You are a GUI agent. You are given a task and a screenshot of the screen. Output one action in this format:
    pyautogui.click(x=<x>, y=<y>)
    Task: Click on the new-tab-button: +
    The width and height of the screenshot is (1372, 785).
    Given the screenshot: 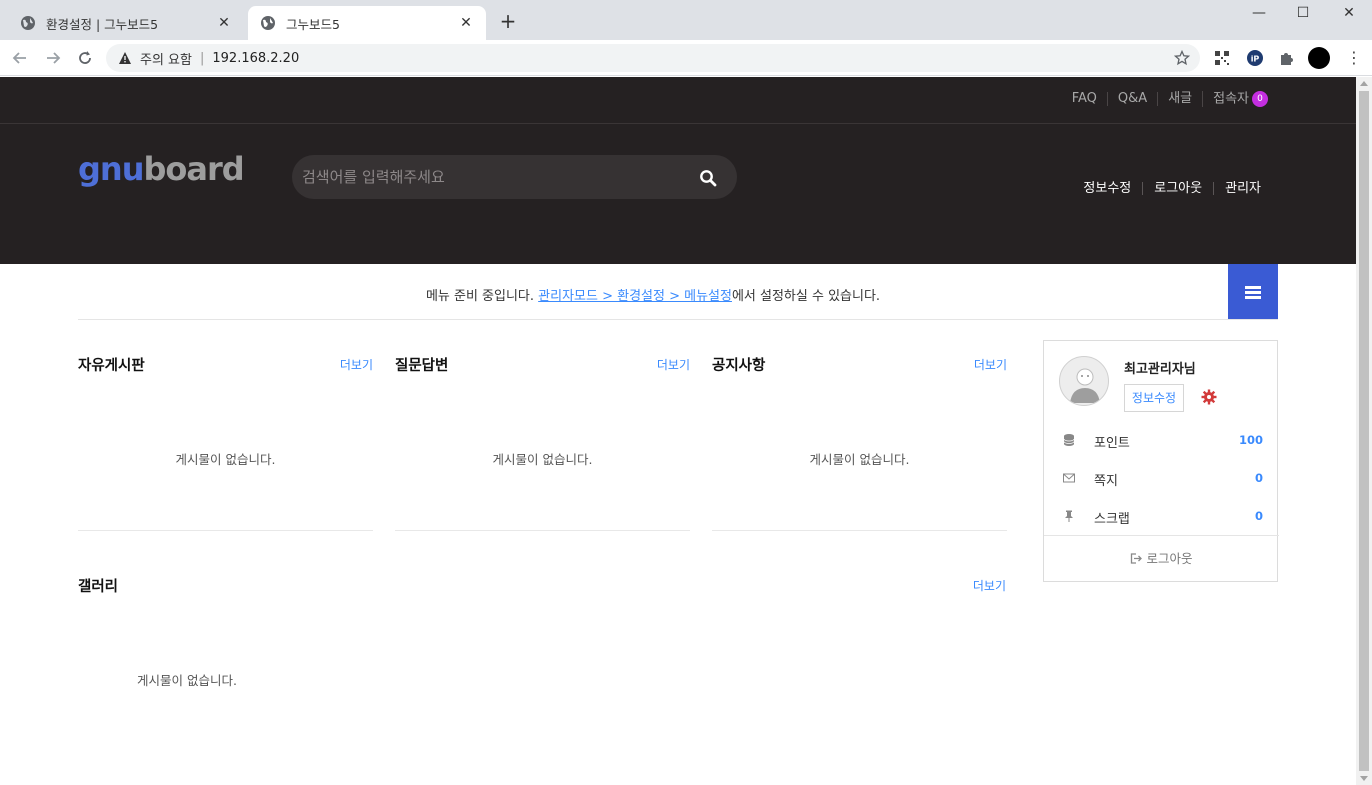 What is the action you would take?
    pyautogui.click(x=508, y=21)
    